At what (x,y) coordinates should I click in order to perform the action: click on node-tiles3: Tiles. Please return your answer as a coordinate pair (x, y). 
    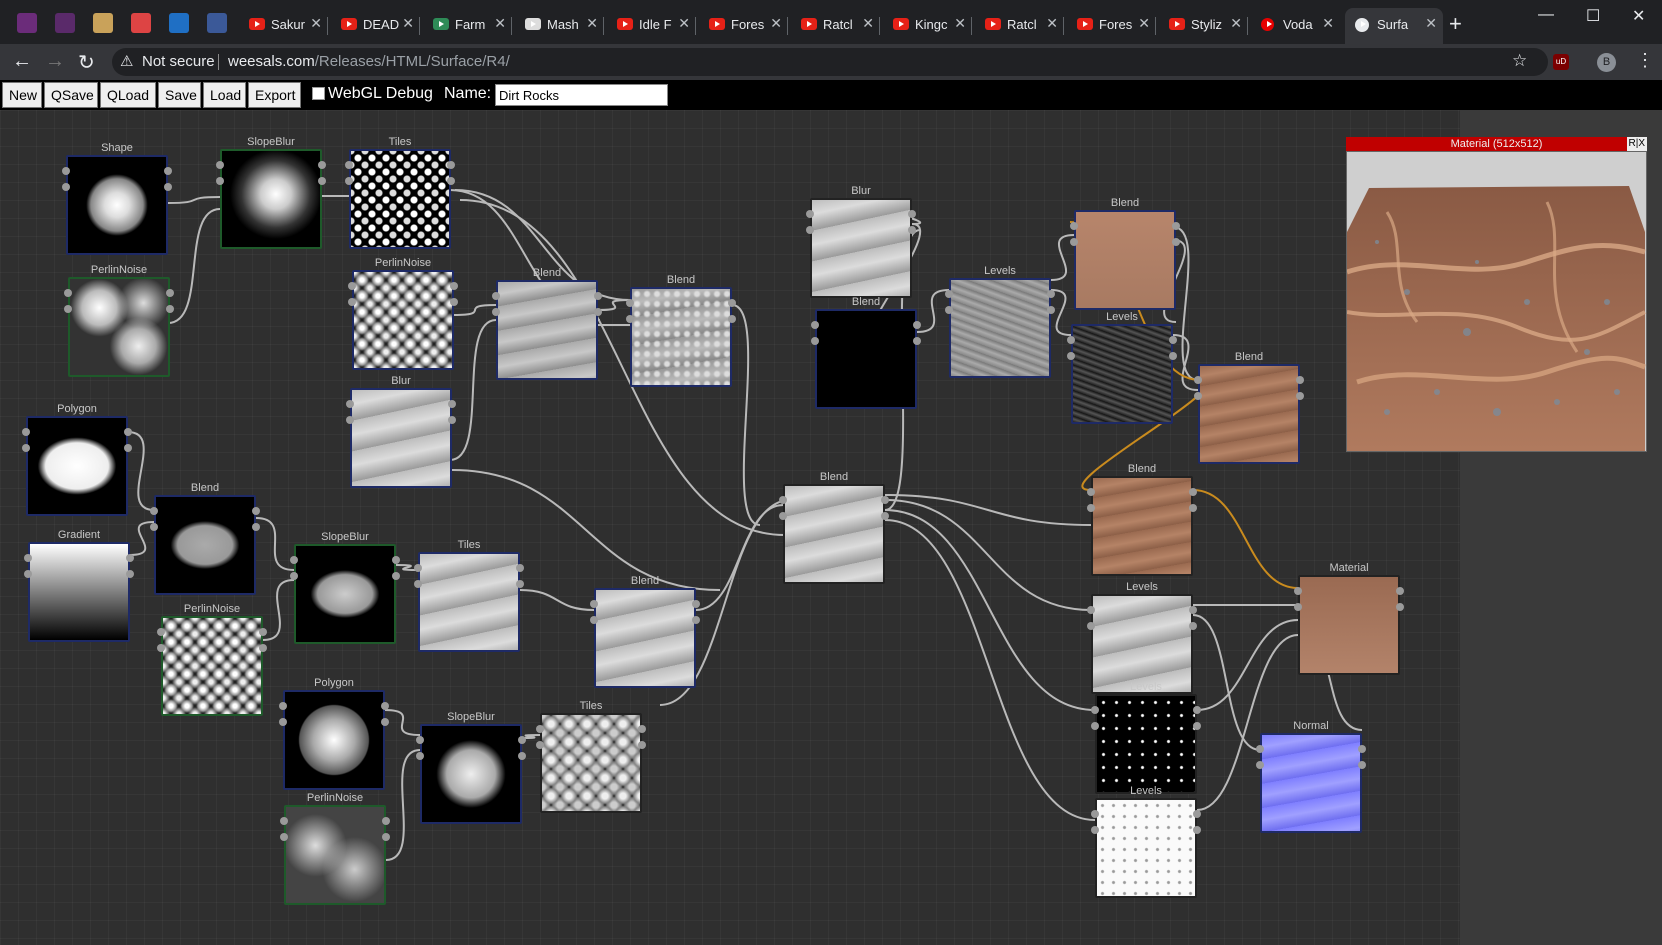
    Looking at the image, I should click on (591, 756).